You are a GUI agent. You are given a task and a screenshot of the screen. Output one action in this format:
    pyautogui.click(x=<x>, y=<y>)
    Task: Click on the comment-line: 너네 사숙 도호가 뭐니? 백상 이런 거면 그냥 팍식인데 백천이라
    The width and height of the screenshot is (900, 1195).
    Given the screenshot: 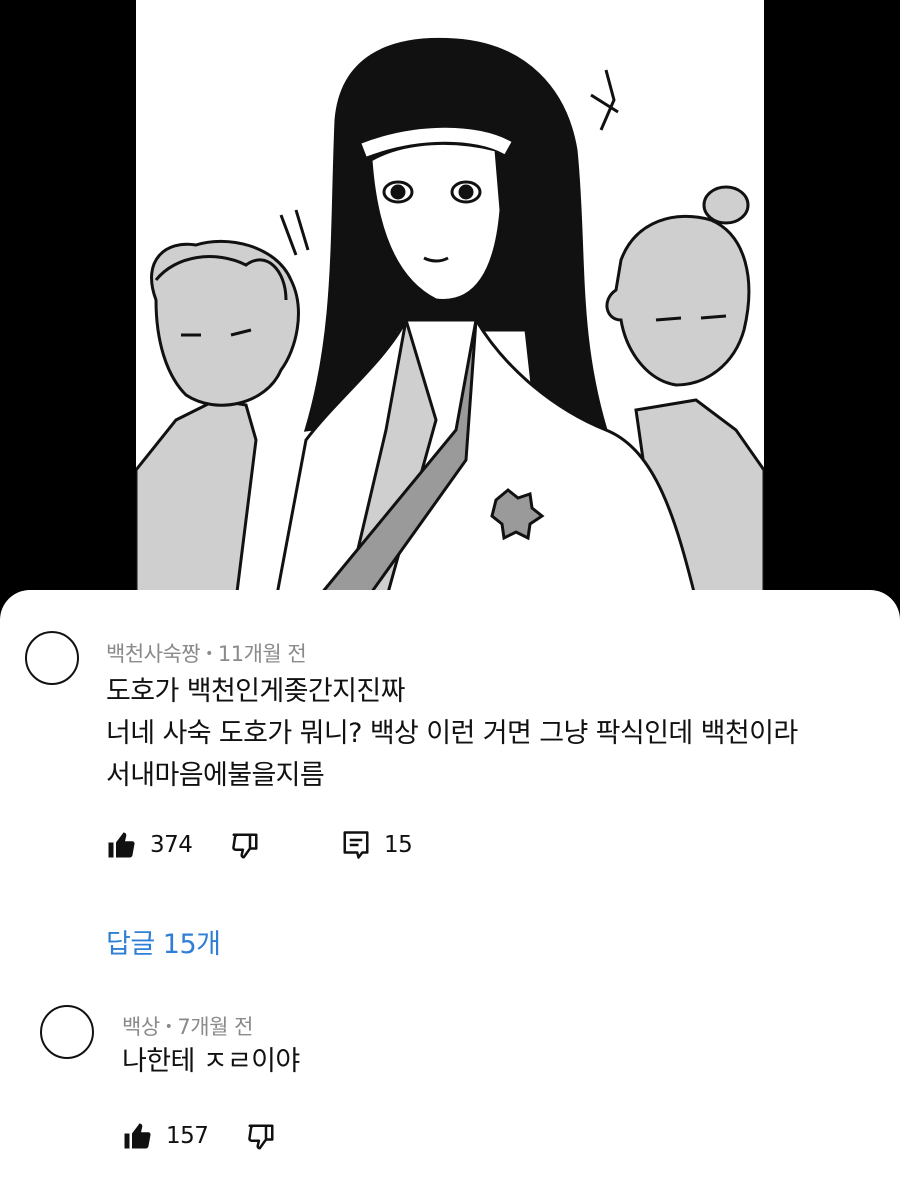 What is the action you would take?
    pyautogui.click(x=452, y=733)
    